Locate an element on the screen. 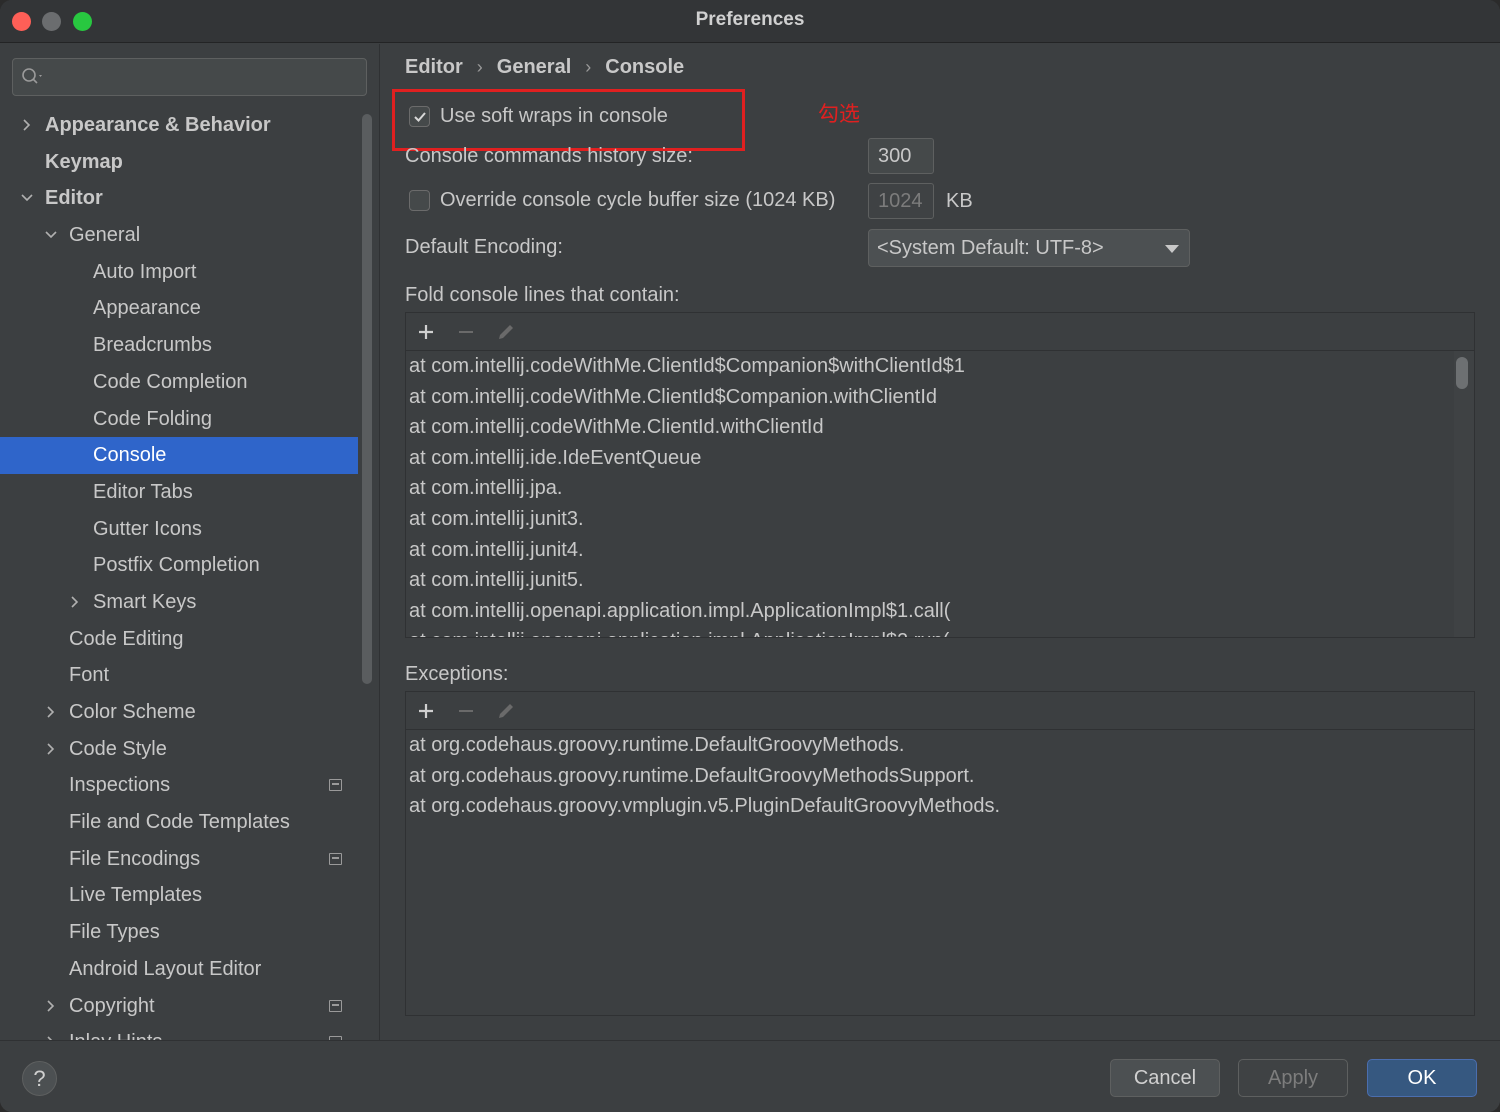  cancel-button: Cancel is located at coordinates (1165, 1078).